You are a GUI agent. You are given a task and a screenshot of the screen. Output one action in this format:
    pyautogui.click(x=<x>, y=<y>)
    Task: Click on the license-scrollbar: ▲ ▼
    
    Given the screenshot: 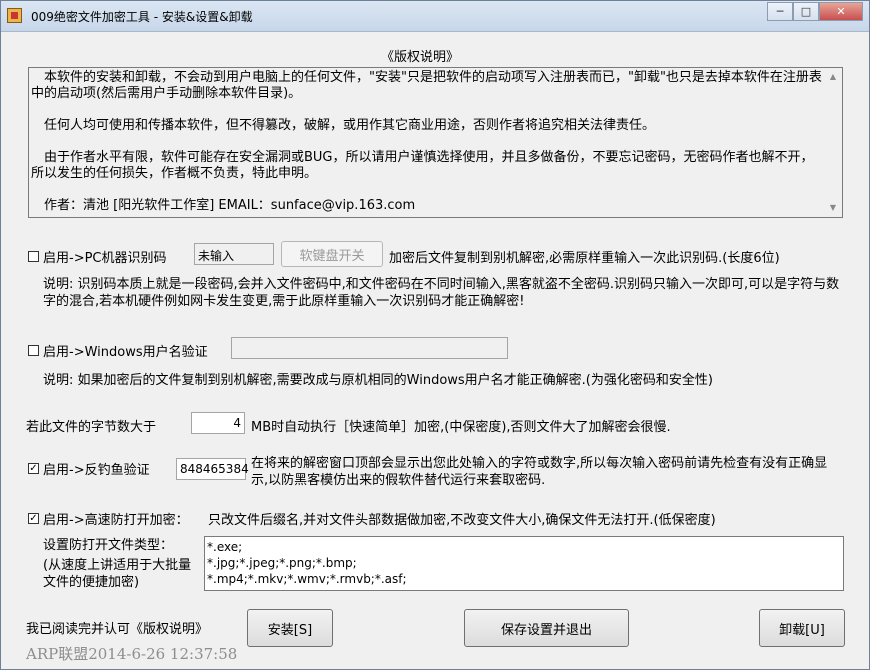 What is the action you would take?
    pyautogui.click(x=833, y=142)
    